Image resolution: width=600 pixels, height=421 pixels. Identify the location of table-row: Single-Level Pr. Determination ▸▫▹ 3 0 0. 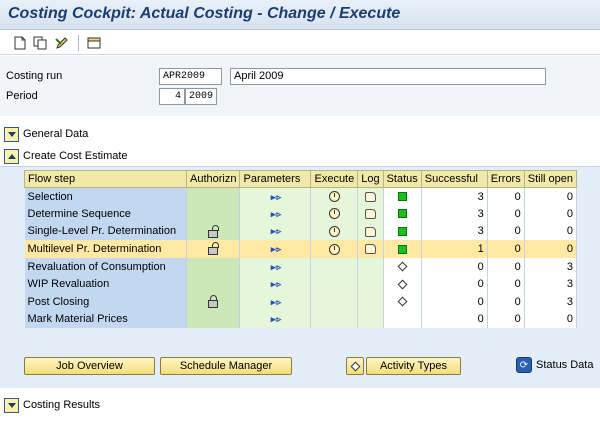
(301, 231).